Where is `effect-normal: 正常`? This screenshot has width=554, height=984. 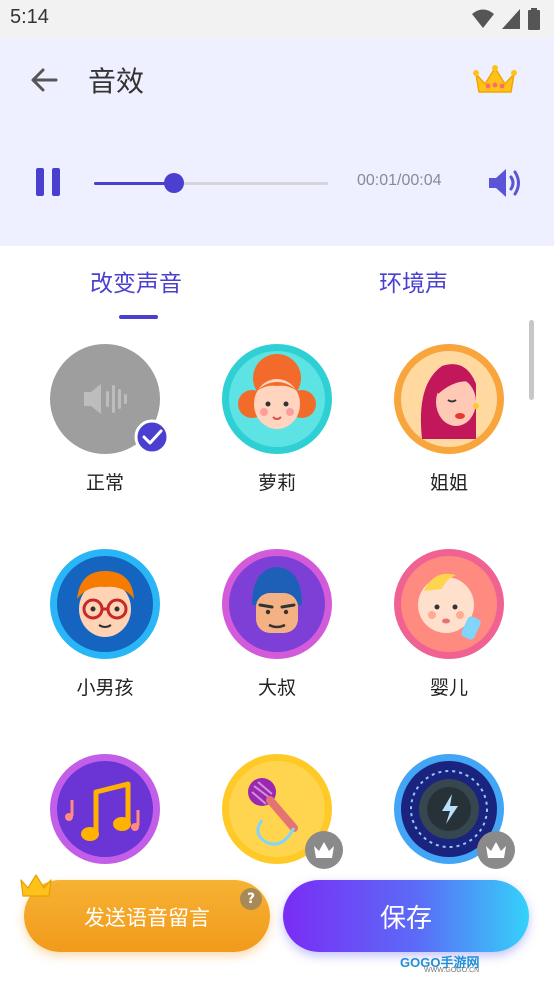
effect-normal: 正常 is located at coordinates (105, 429).